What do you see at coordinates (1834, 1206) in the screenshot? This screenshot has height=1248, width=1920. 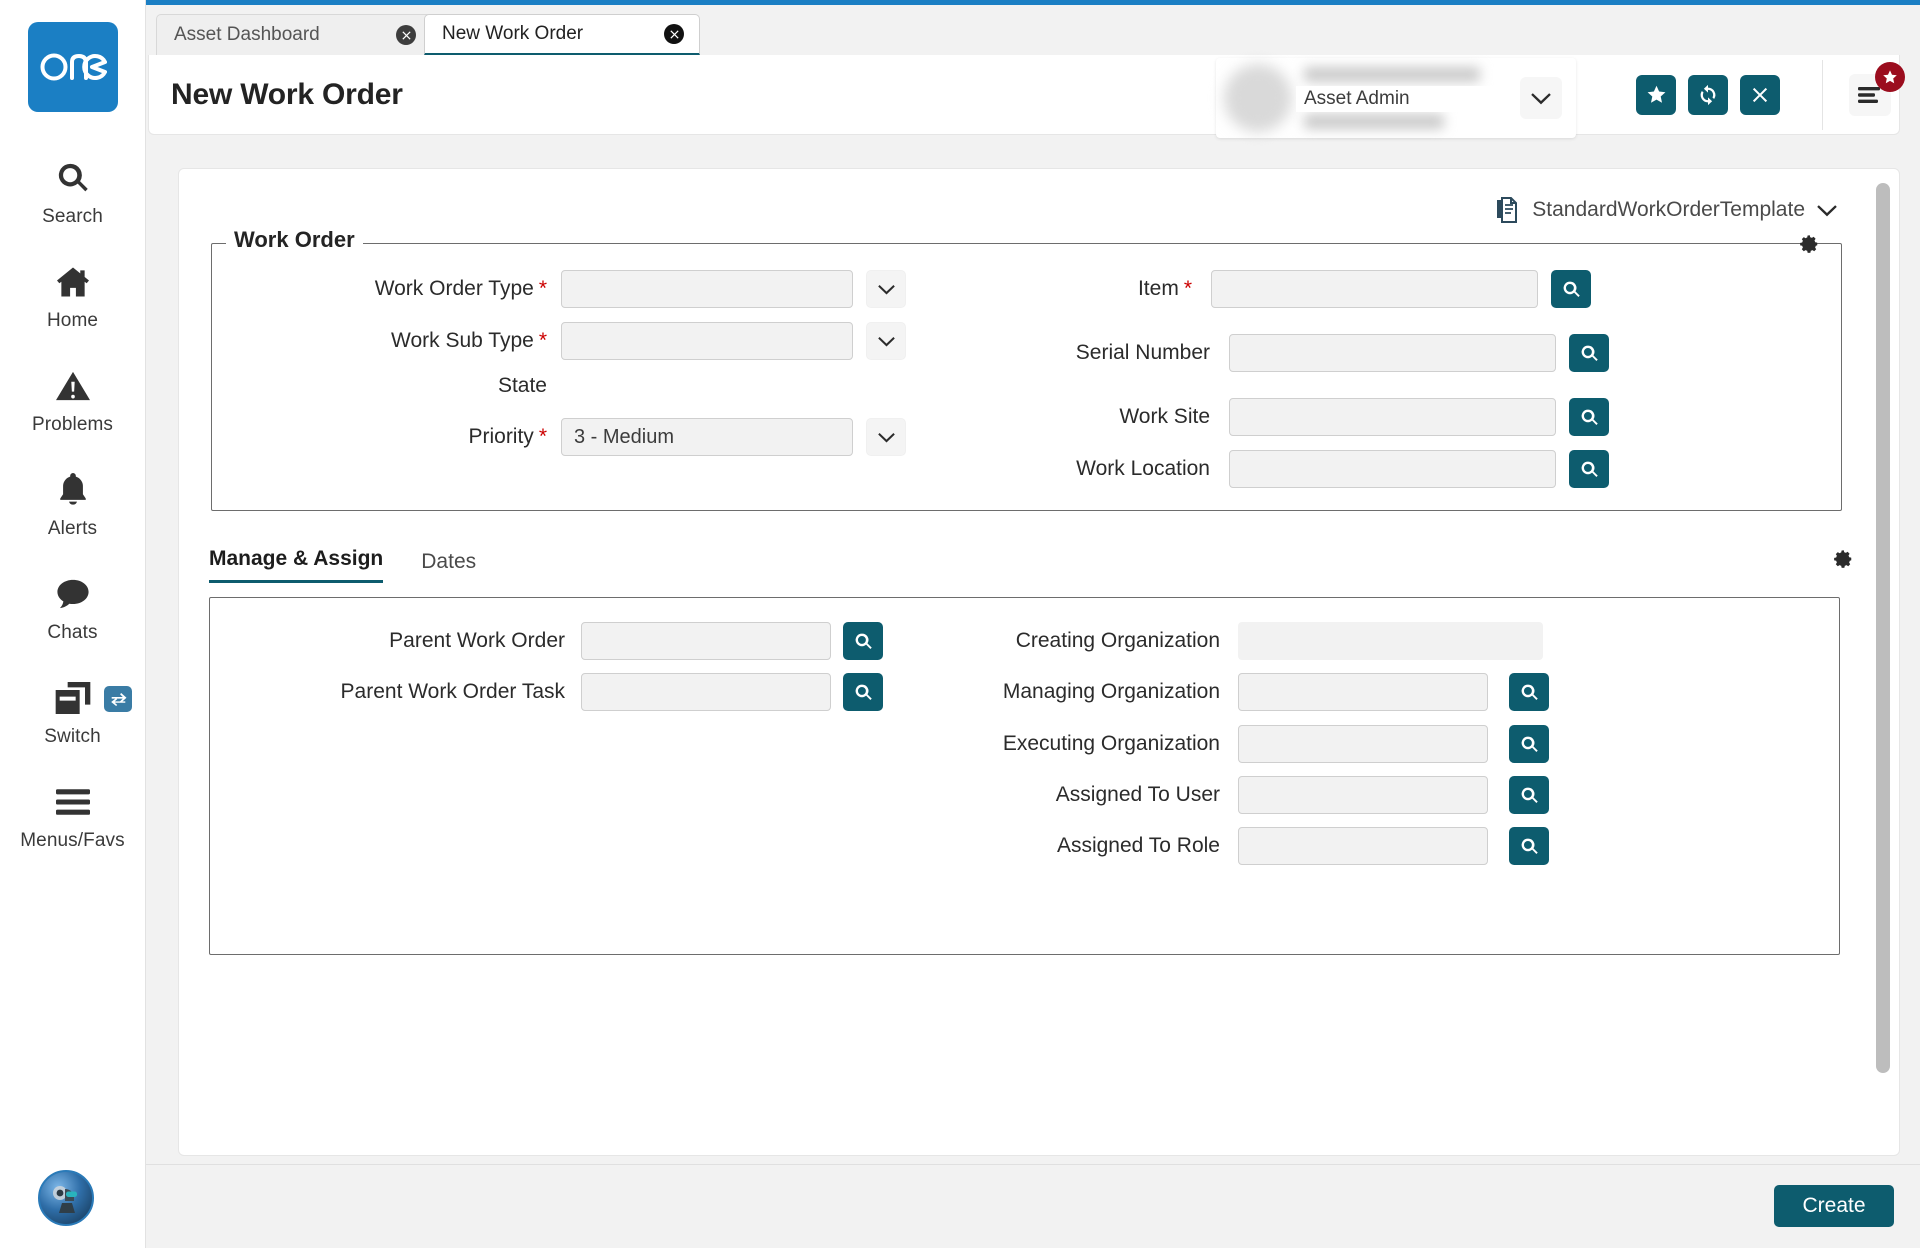 I see `create-button: Create` at bounding box center [1834, 1206].